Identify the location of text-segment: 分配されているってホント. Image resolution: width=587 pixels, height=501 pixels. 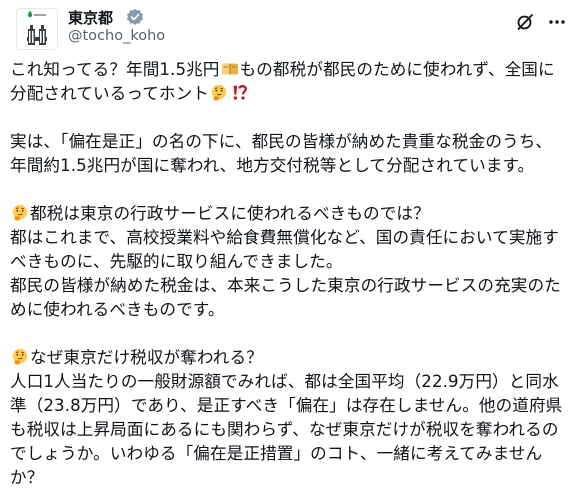
(109, 93).